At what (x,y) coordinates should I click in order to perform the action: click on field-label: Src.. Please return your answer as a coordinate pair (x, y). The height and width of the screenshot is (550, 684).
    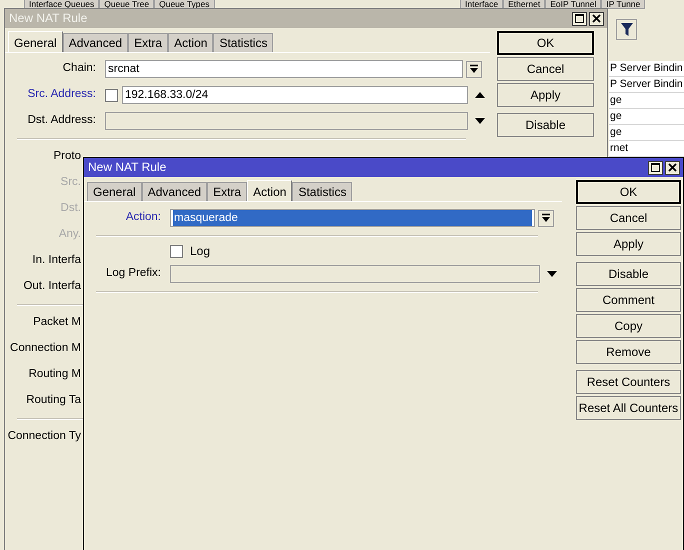
    Looking at the image, I should click on (70, 183).